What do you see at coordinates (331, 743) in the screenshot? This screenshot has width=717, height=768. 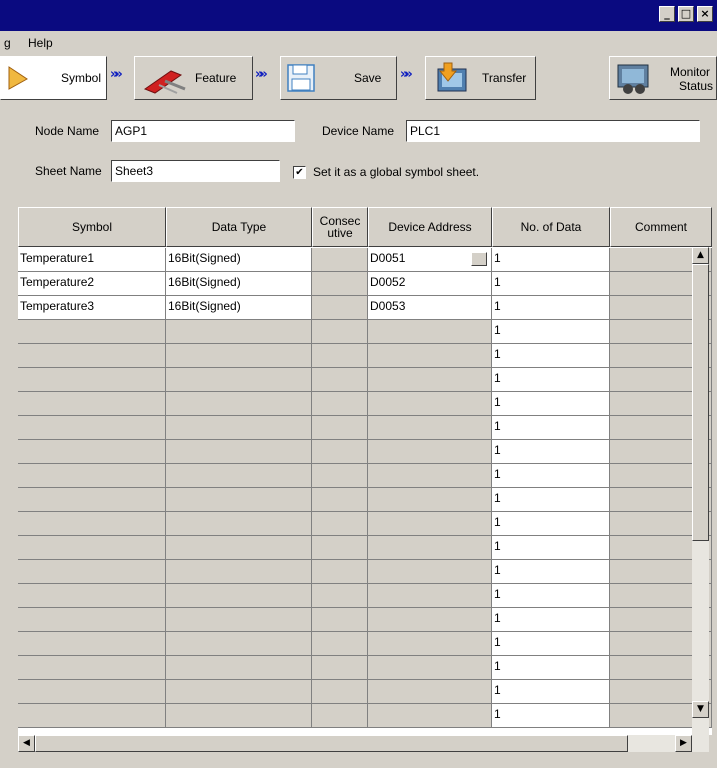 I see `horizontal-scroll-thumb` at bounding box center [331, 743].